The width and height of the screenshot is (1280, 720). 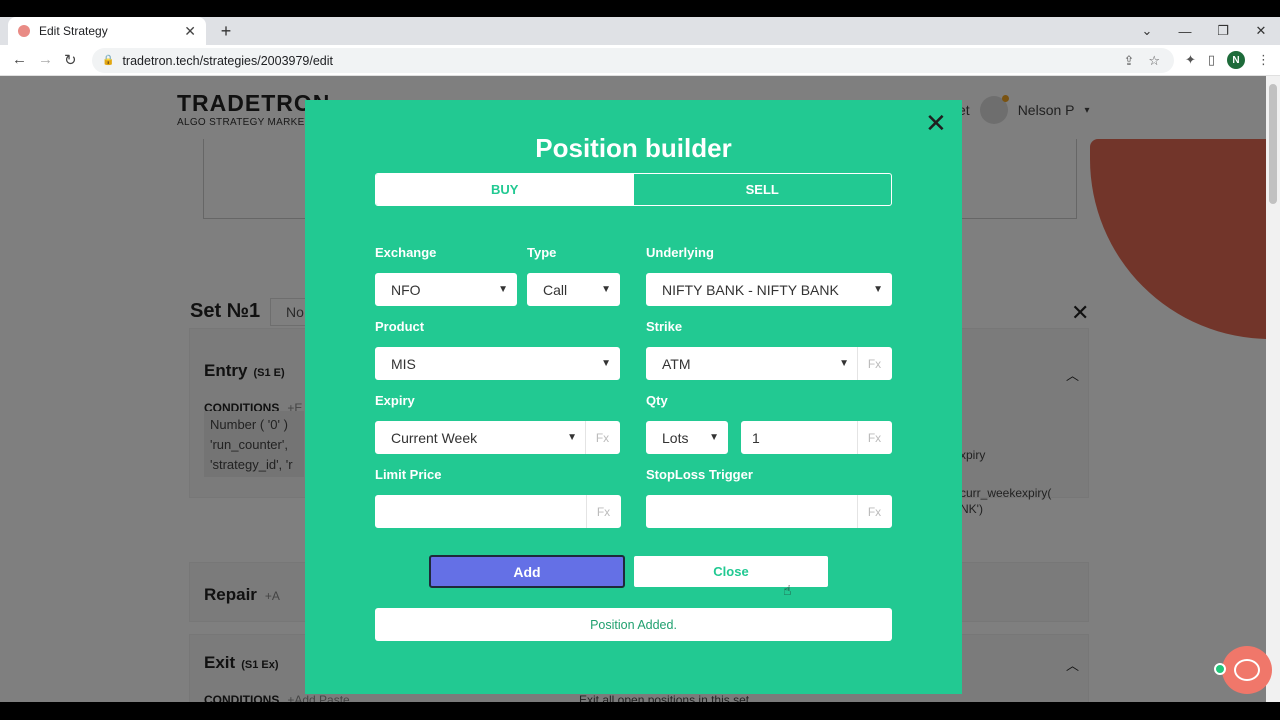 I want to click on online-indicator-icon, so click(x=1220, y=669).